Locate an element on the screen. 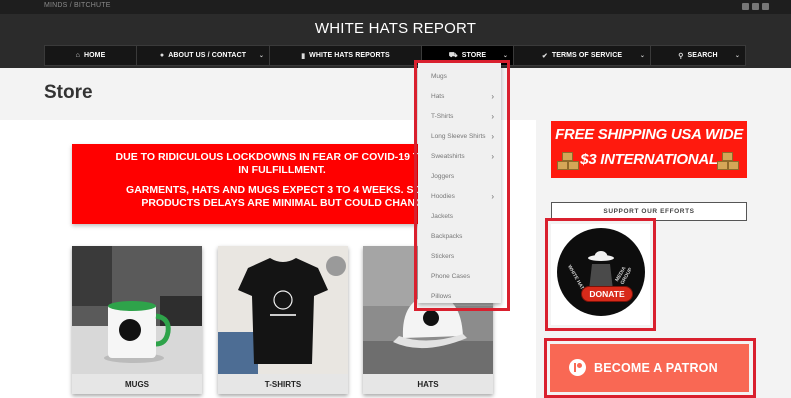 The image size is (791, 398). product-label: T-SHIRTS is located at coordinates (283, 384).